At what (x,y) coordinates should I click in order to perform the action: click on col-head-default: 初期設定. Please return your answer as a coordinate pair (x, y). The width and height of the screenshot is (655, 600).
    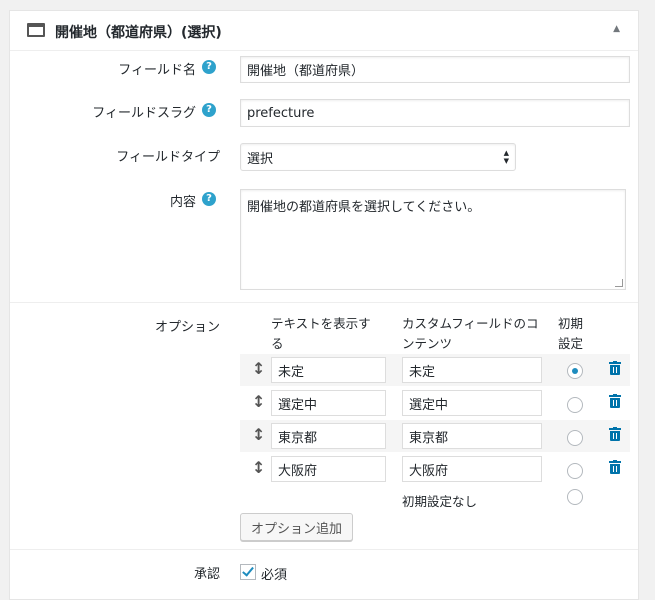
    Looking at the image, I should click on (571, 333).